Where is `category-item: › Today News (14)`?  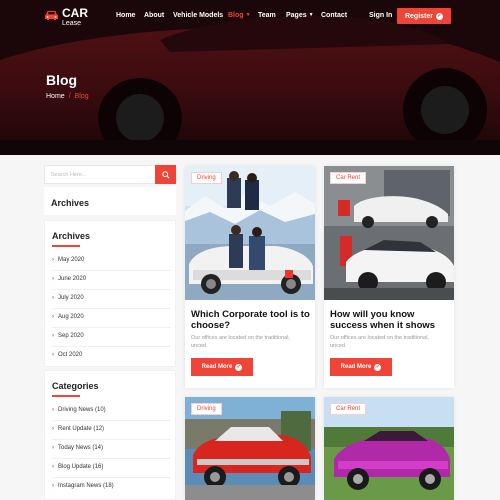
category-item: › Today News (14) is located at coordinates (111, 448).